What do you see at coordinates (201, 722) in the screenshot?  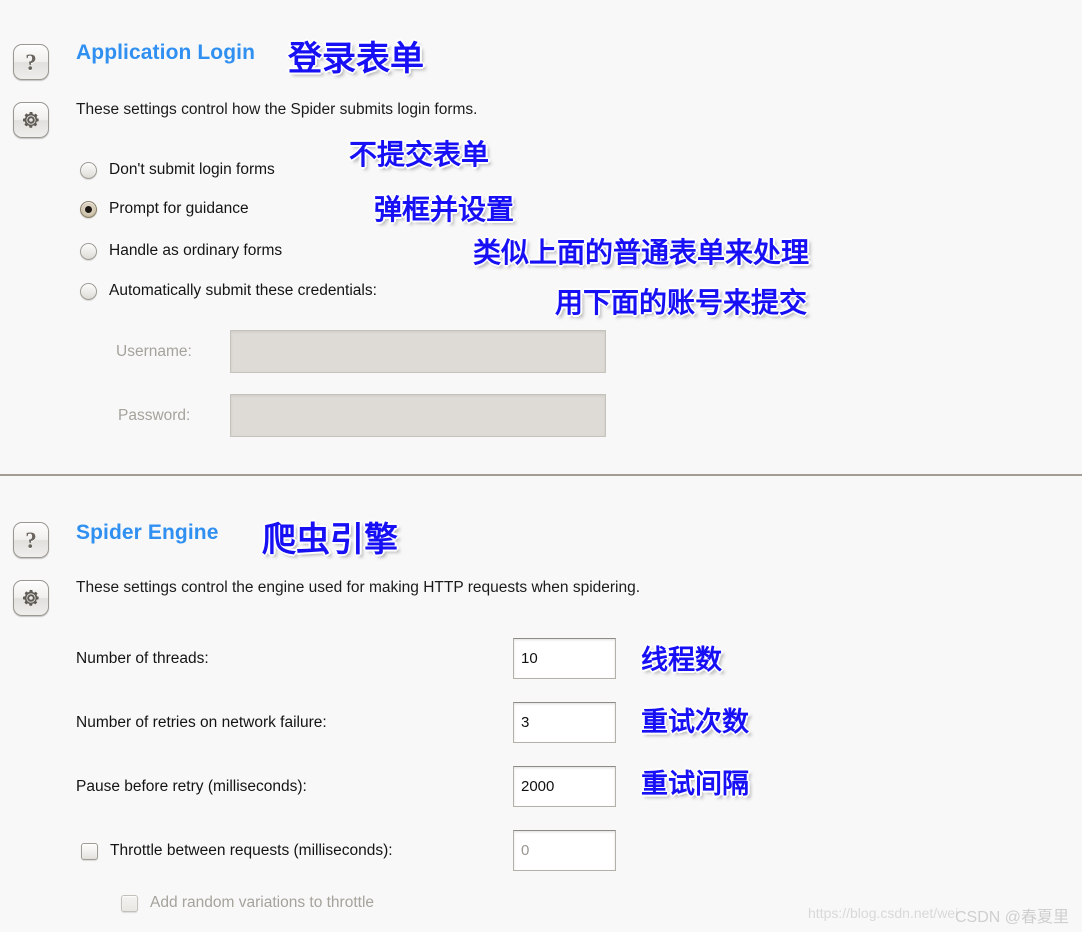 I see `retries-label: Number of retries on network failure:` at bounding box center [201, 722].